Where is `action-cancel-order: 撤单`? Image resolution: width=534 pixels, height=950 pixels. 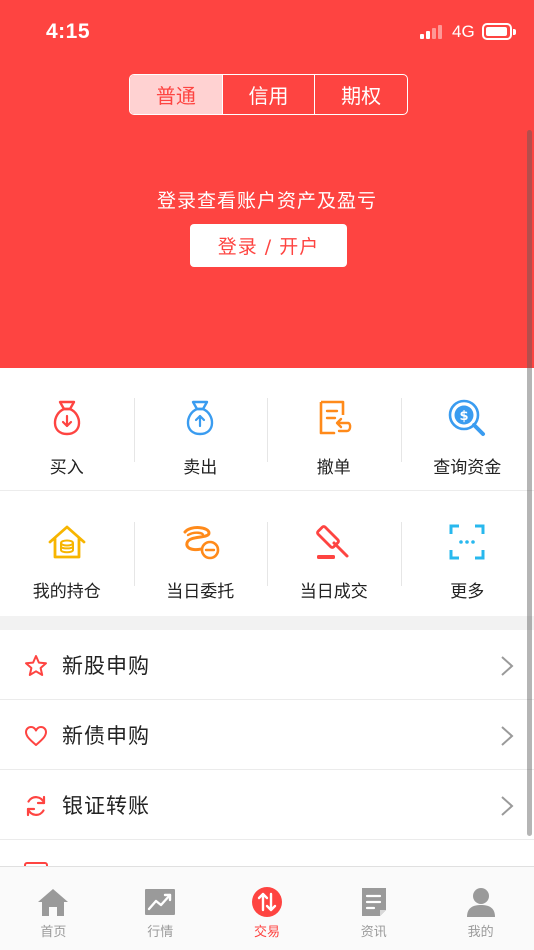 action-cancel-order: 撤单 is located at coordinates (334, 429).